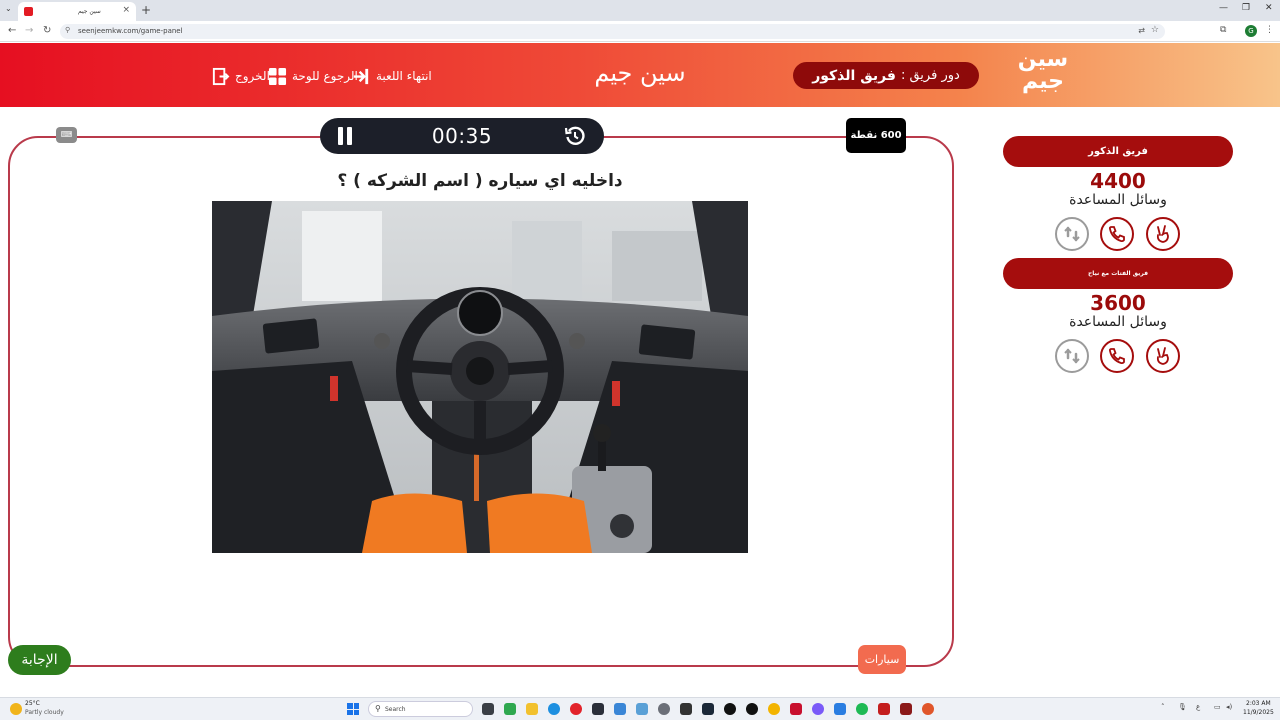  What do you see at coordinates (146, 10) in the screenshot?
I see `new-tab-button: +` at bounding box center [146, 10].